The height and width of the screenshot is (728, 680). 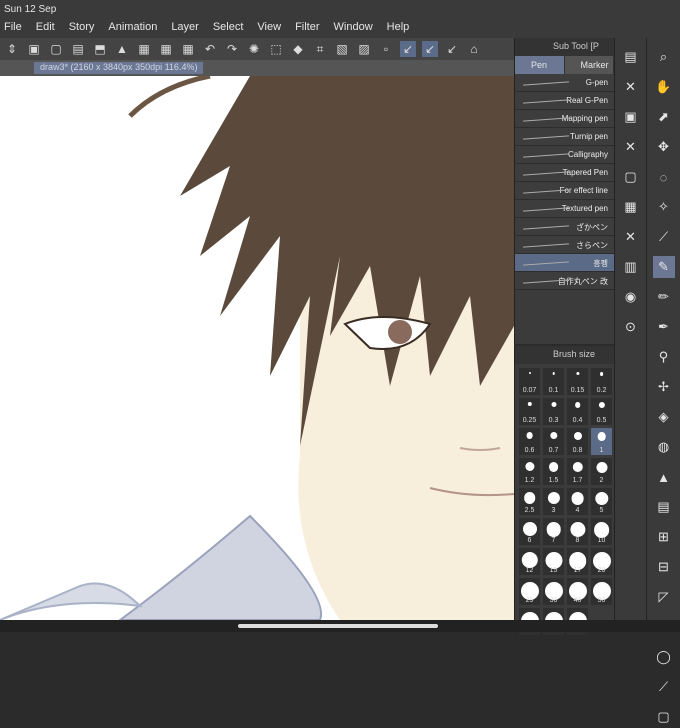 I want to click on transform-icon: ⬚, so click(x=276, y=49).